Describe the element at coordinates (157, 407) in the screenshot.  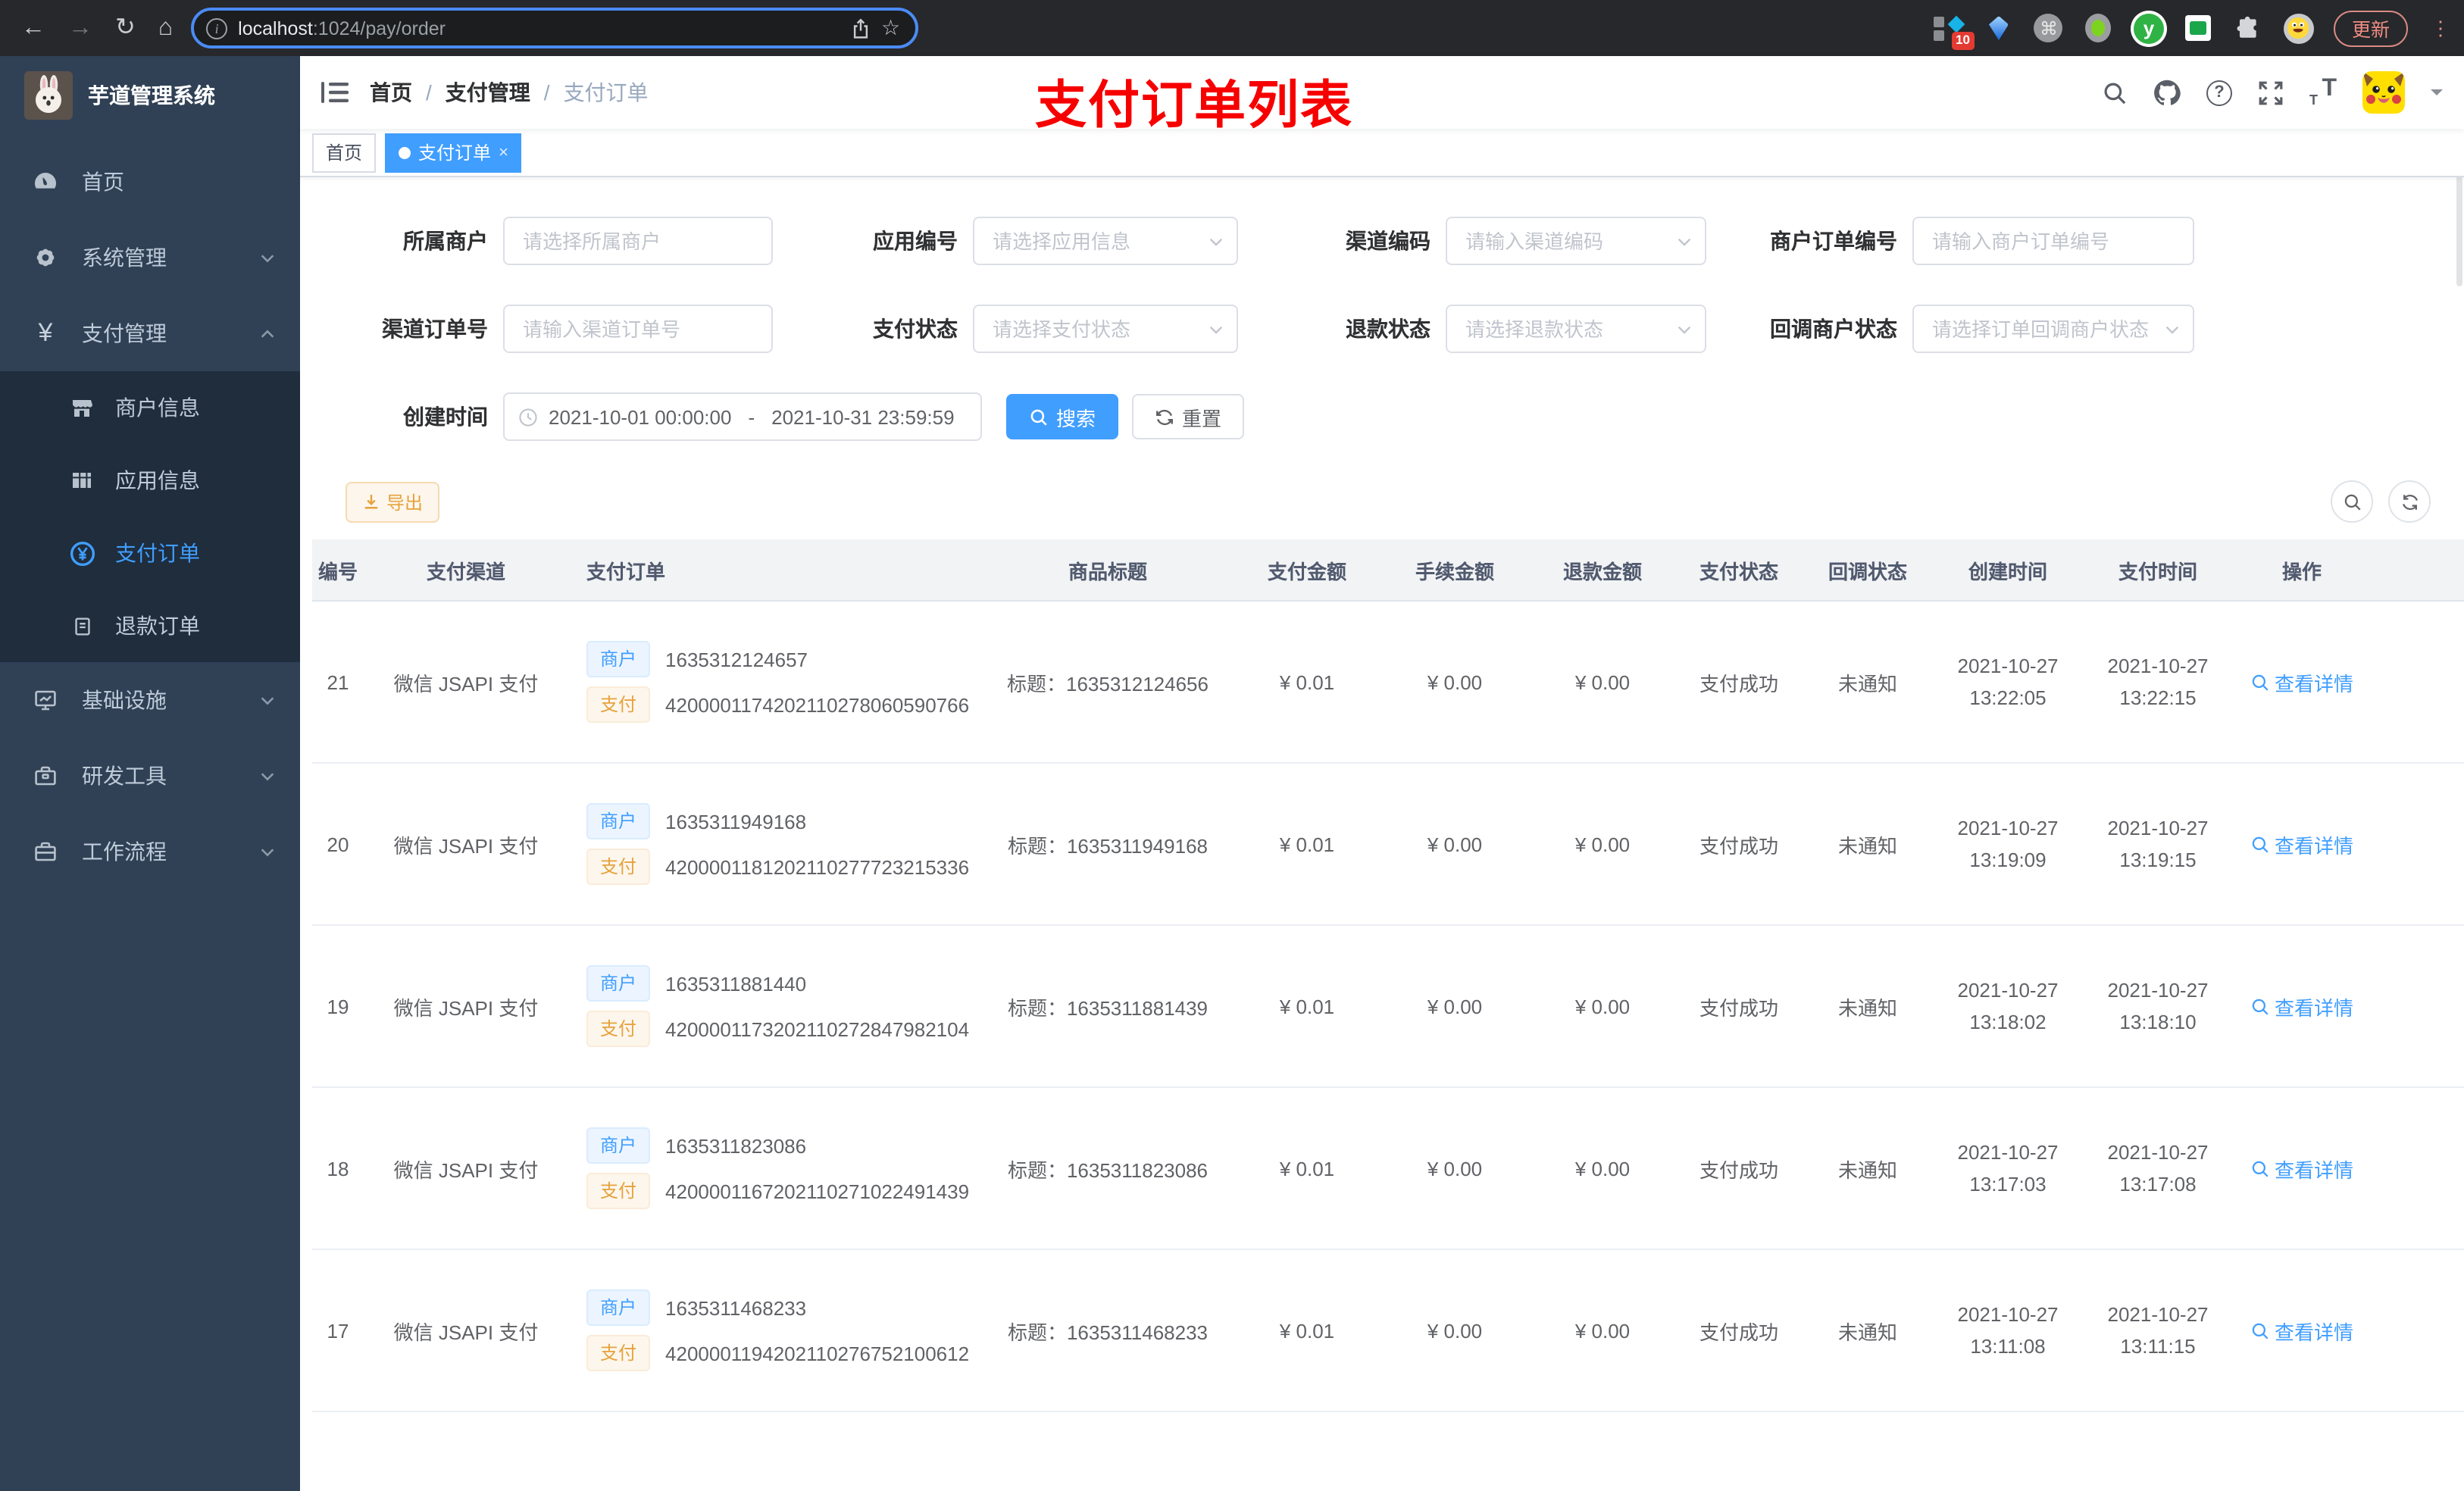
I see `sidebar-item-label: 商户信息` at that location.